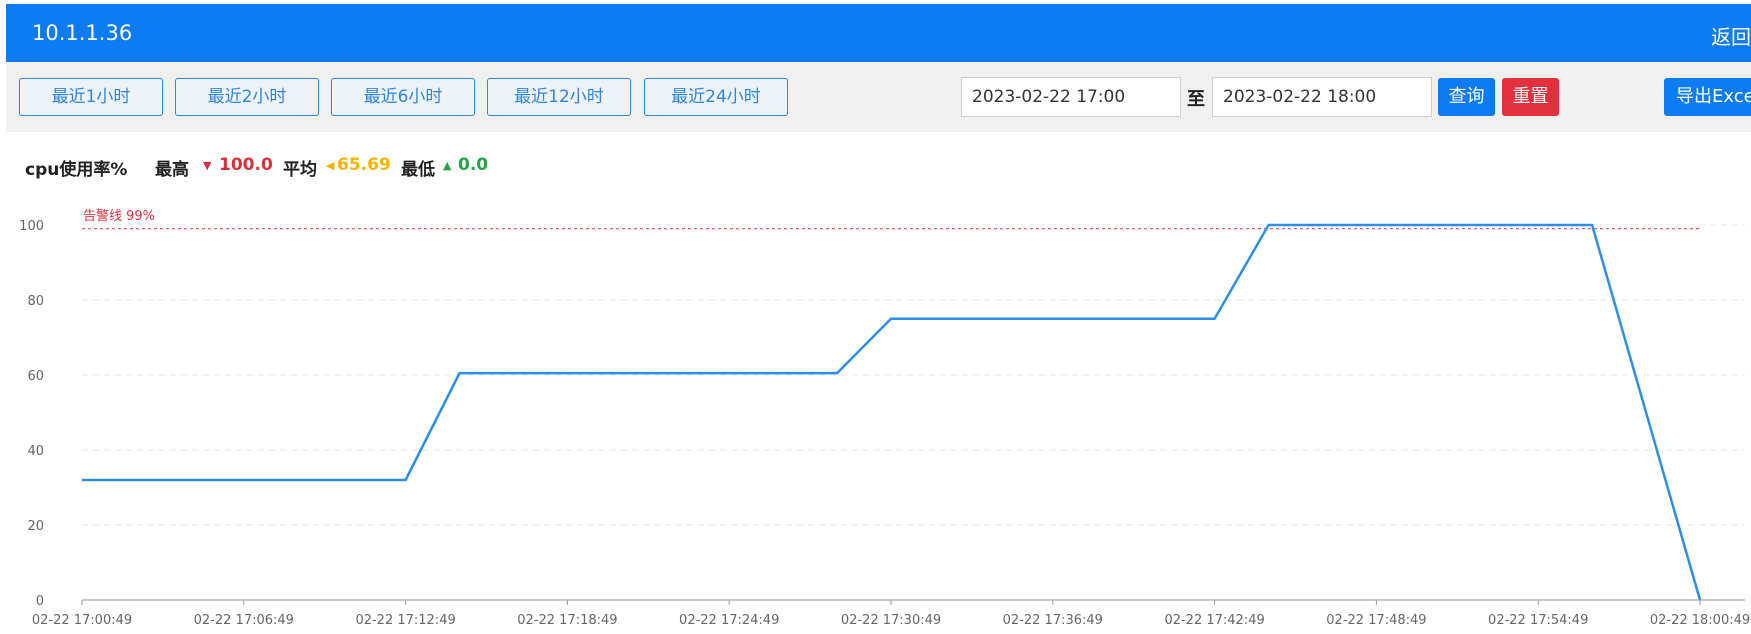 This screenshot has height=634, width=1751. I want to click on x-tick-label: 02-22 17:06:49, so click(244, 620).